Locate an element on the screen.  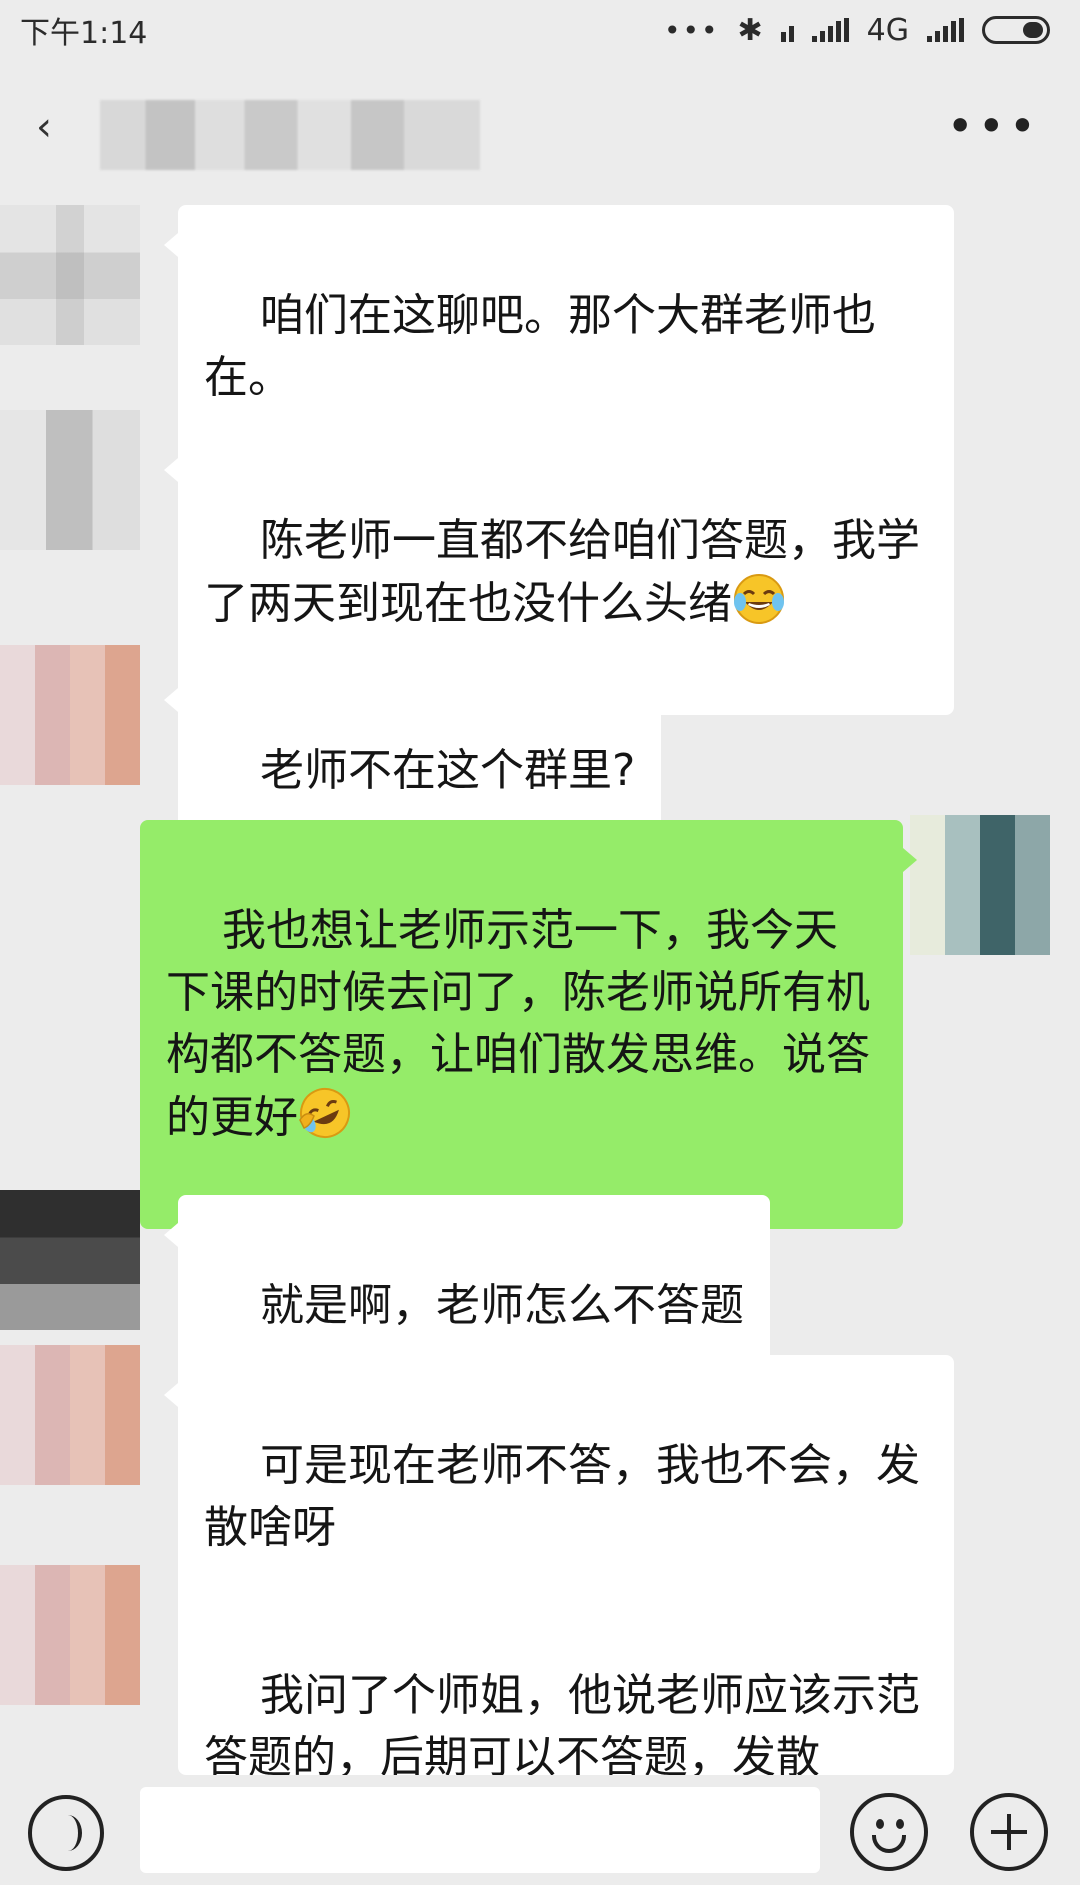
input-bar is located at coordinates (540, 1830).